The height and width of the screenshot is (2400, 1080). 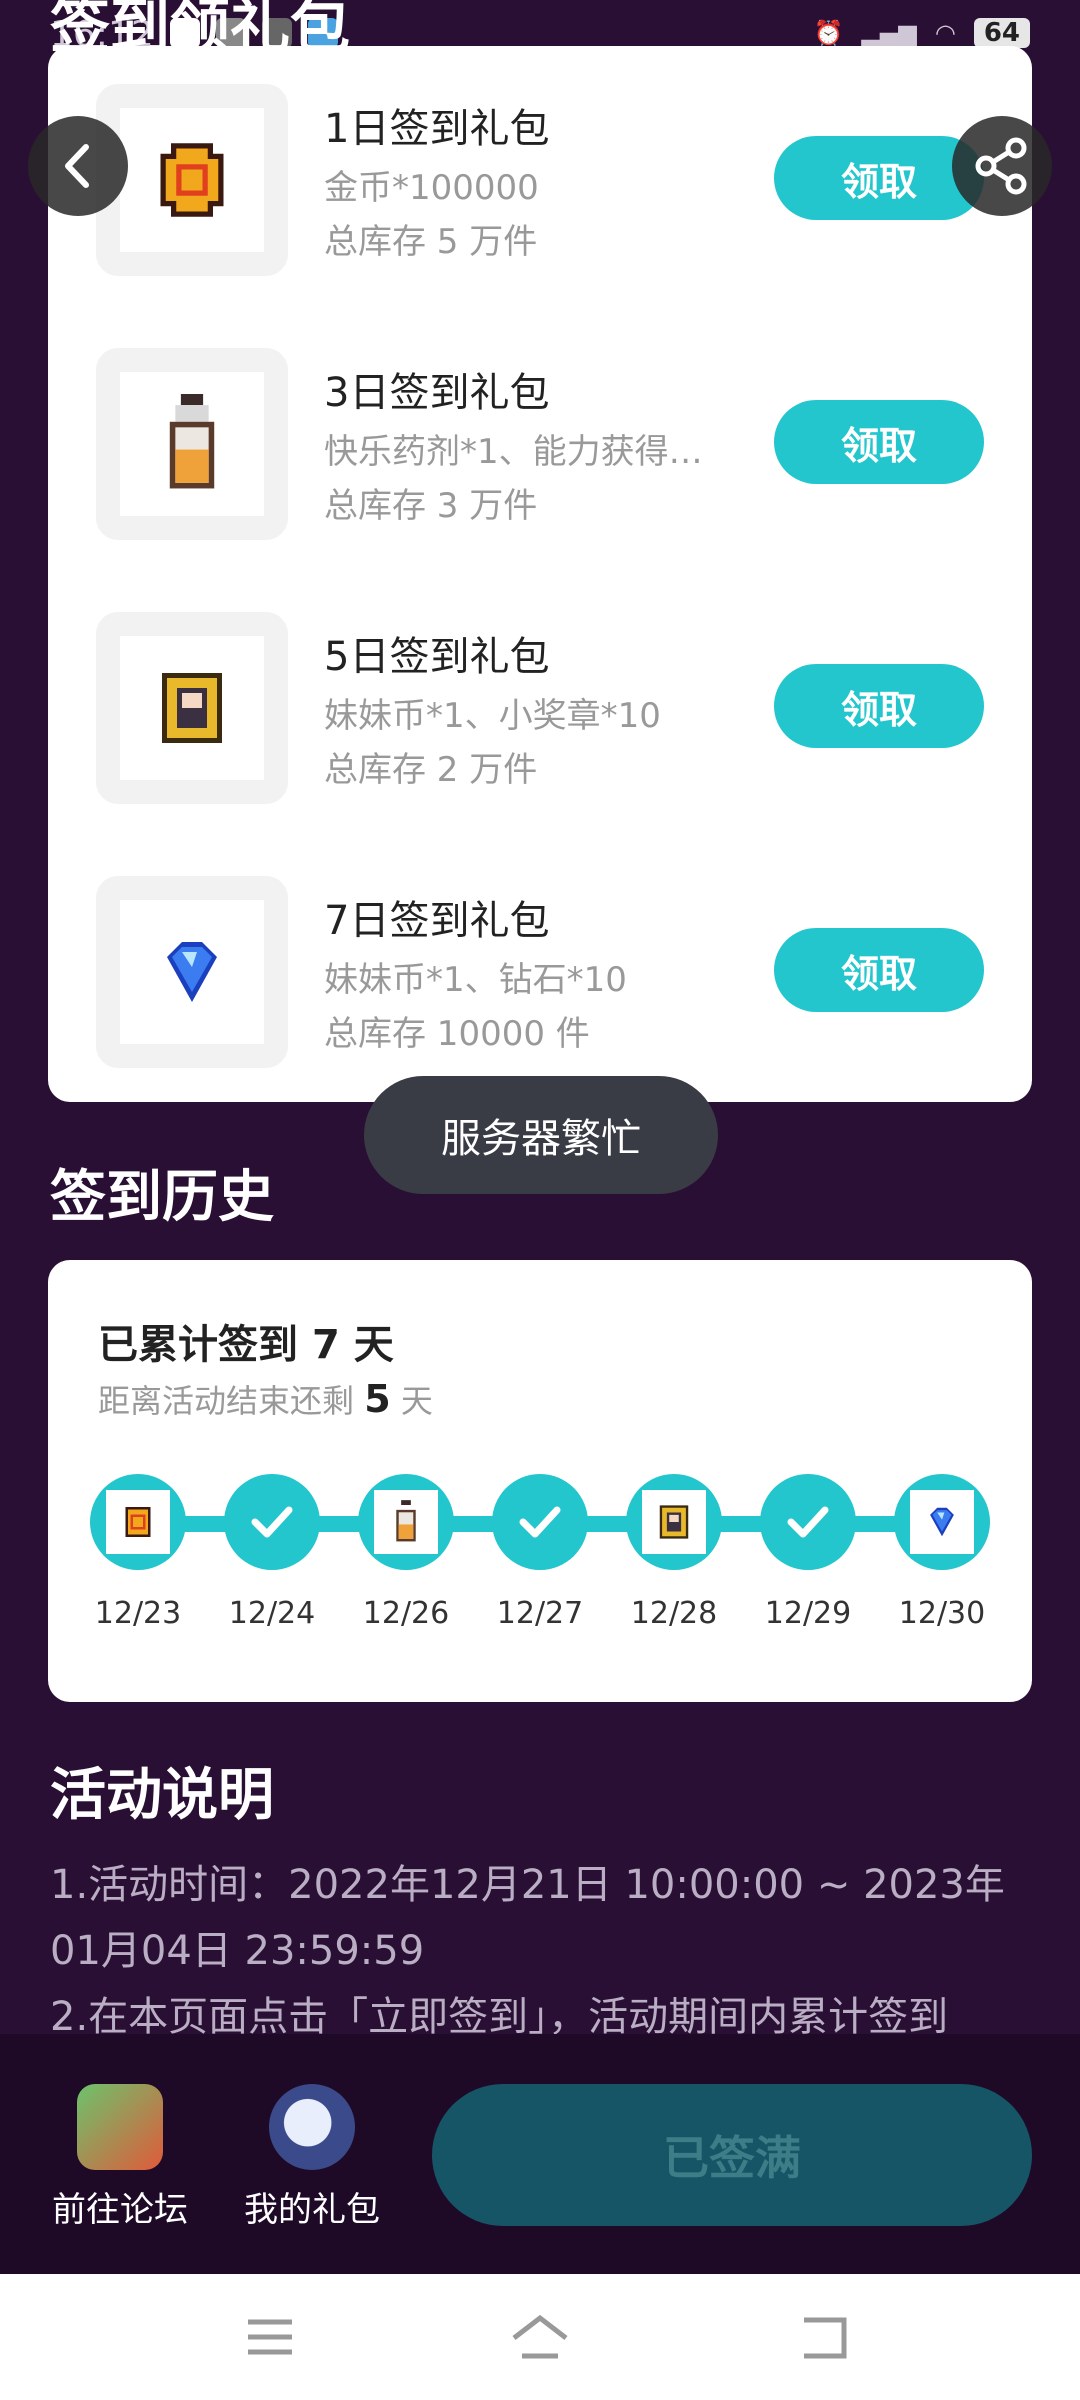 I want to click on history-date: 12/24, so click(x=272, y=1613).